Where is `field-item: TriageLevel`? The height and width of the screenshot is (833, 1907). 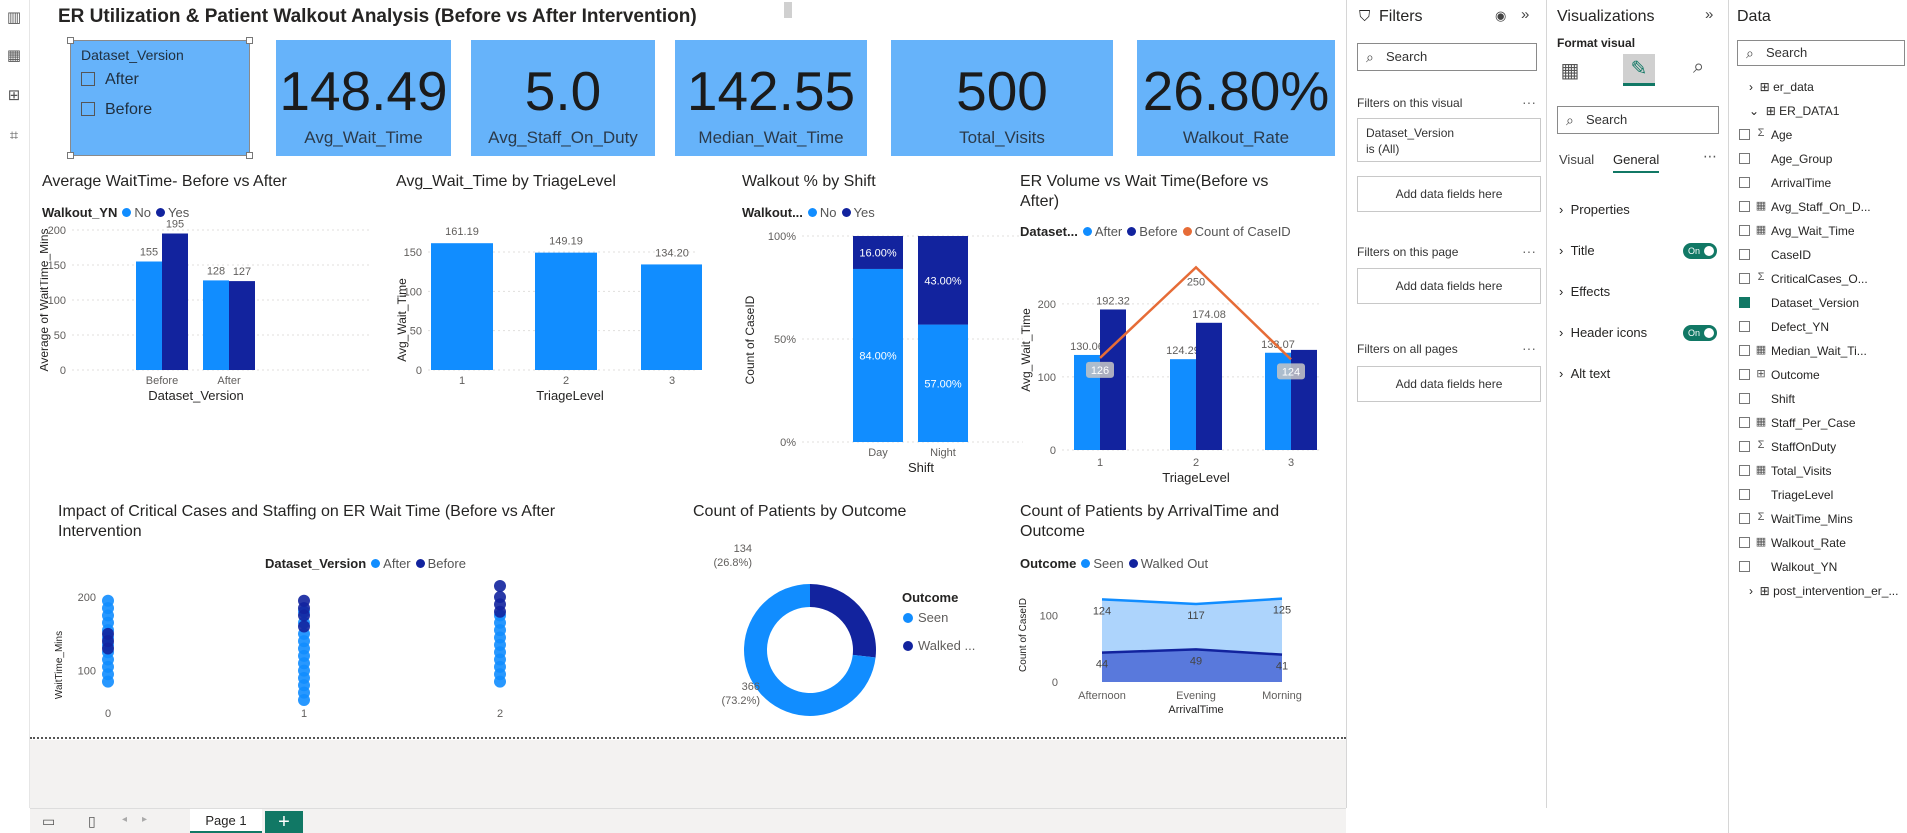 field-item: TriageLevel is located at coordinates (1786, 495).